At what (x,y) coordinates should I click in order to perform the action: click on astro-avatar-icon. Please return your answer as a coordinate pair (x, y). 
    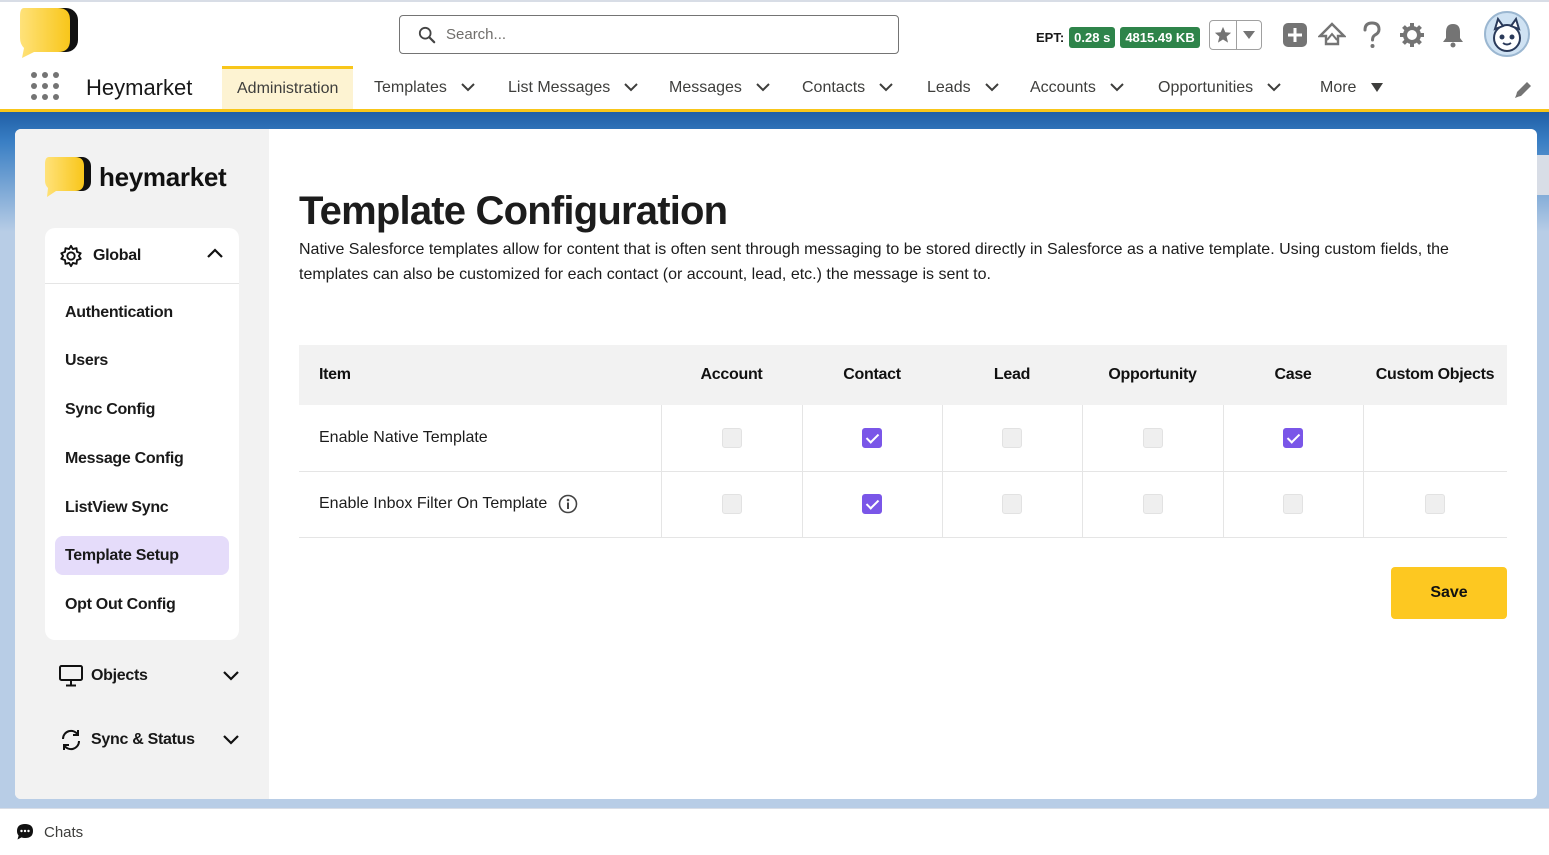
    Looking at the image, I should click on (1507, 34).